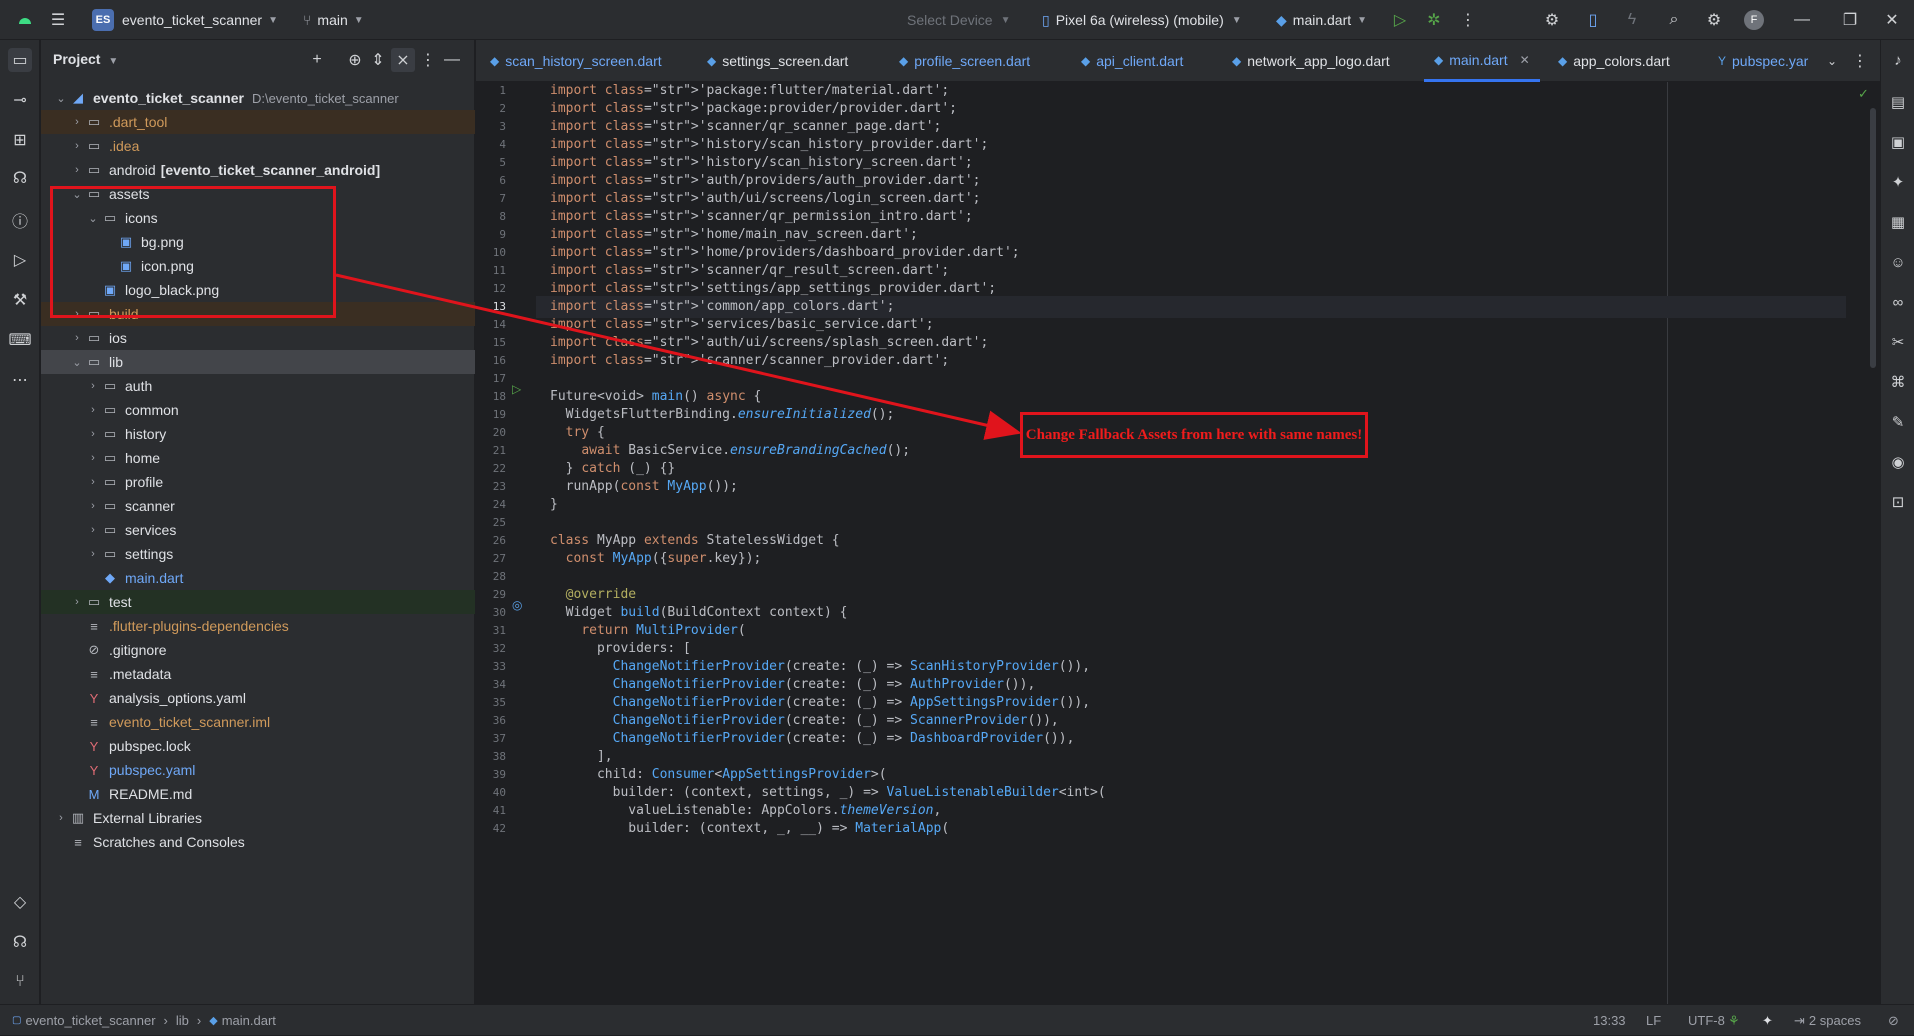  What do you see at coordinates (258, 506) in the screenshot?
I see `tree-item-scanner: › ▭ scanner` at bounding box center [258, 506].